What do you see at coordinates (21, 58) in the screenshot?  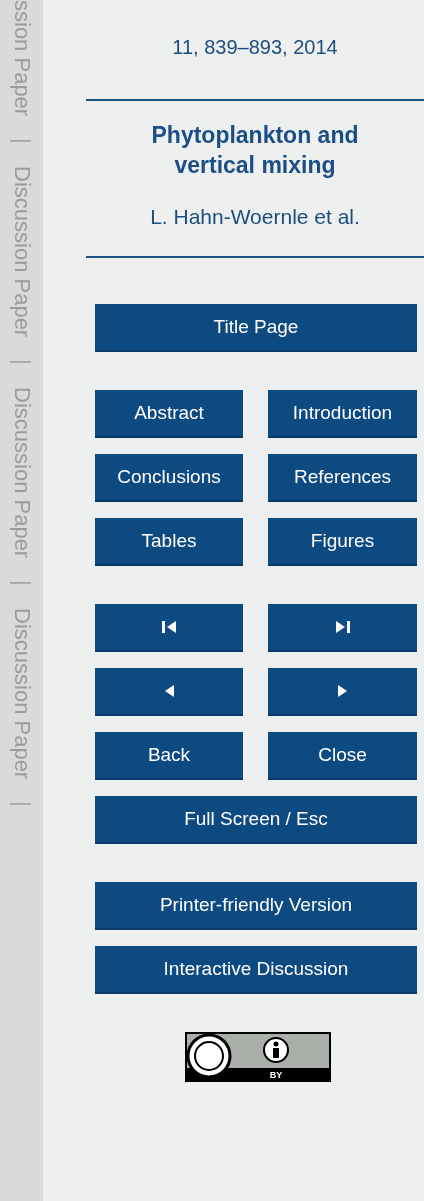 I see `margin-label: ssion Paper` at bounding box center [21, 58].